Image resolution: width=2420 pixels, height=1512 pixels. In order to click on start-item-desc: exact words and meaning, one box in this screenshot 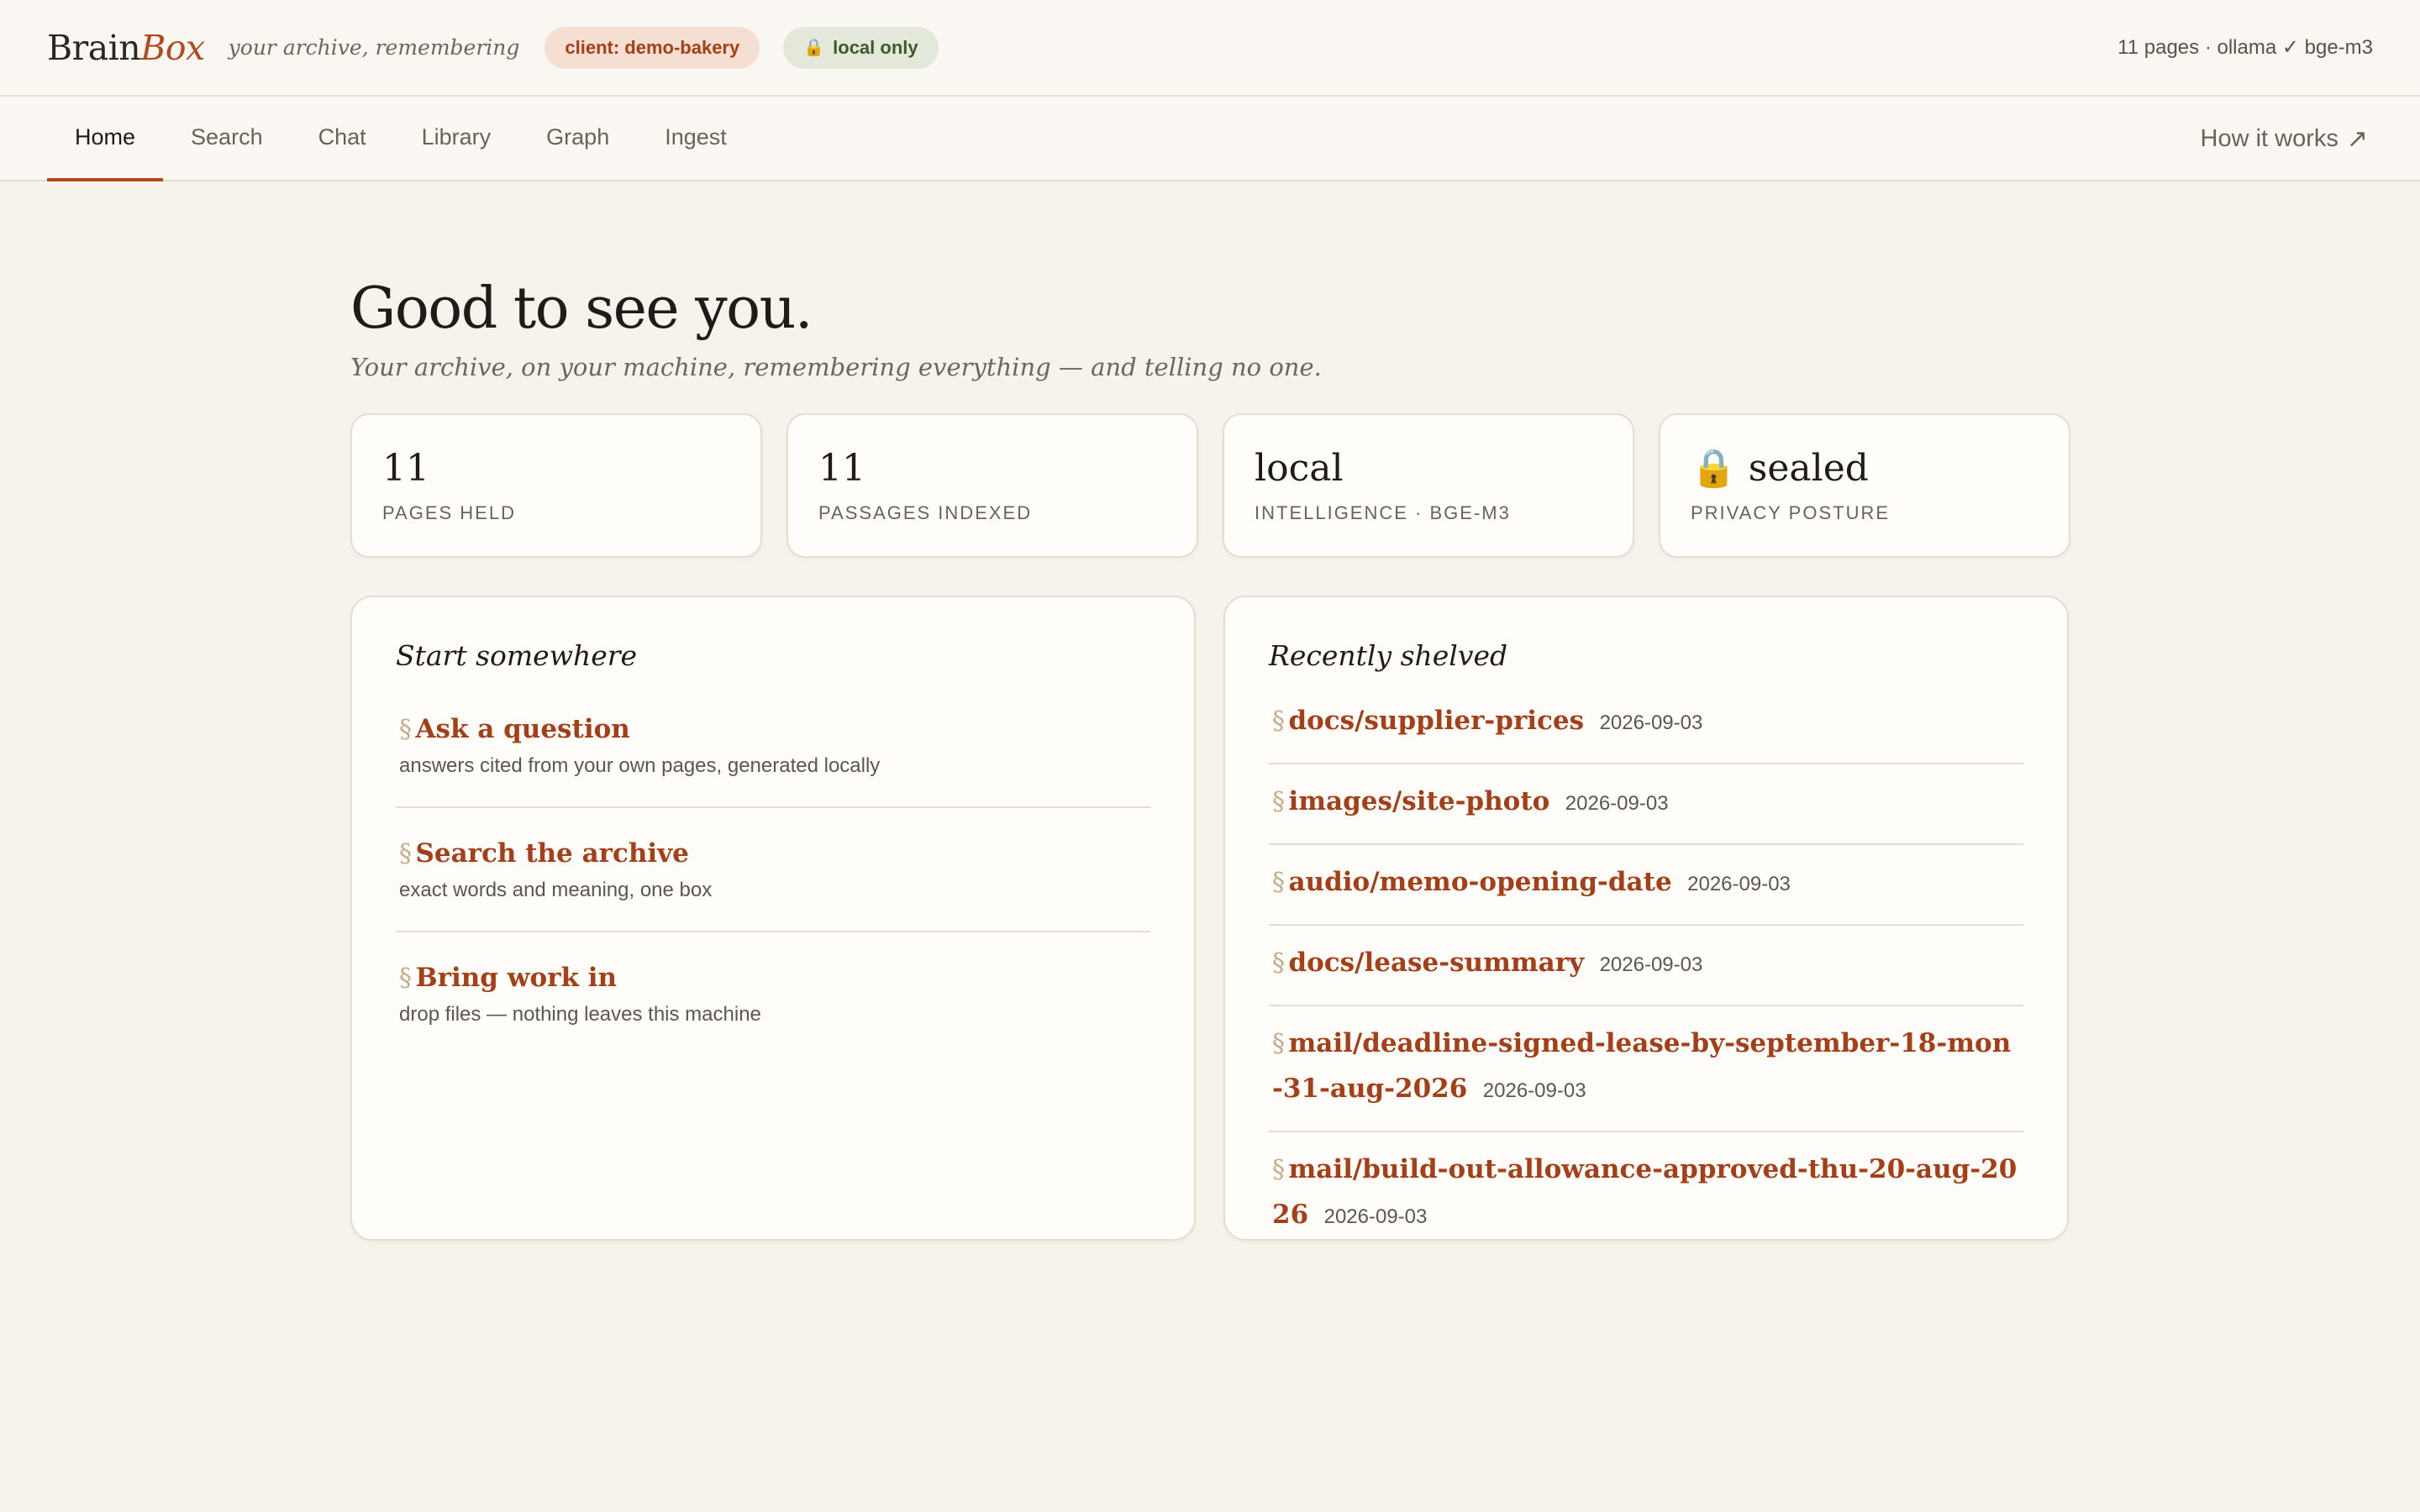, I will do `click(556, 890)`.